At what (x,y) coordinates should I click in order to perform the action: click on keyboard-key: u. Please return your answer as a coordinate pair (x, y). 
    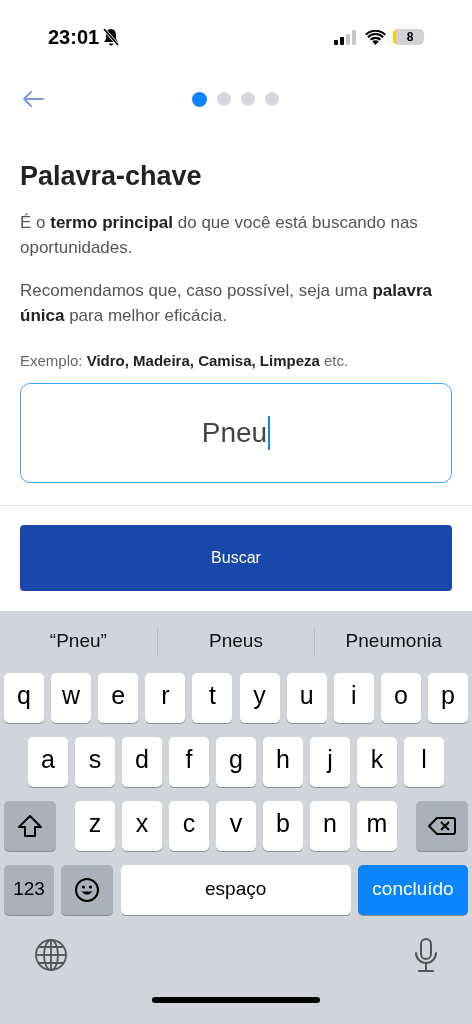
    Looking at the image, I should click on (306, 697).